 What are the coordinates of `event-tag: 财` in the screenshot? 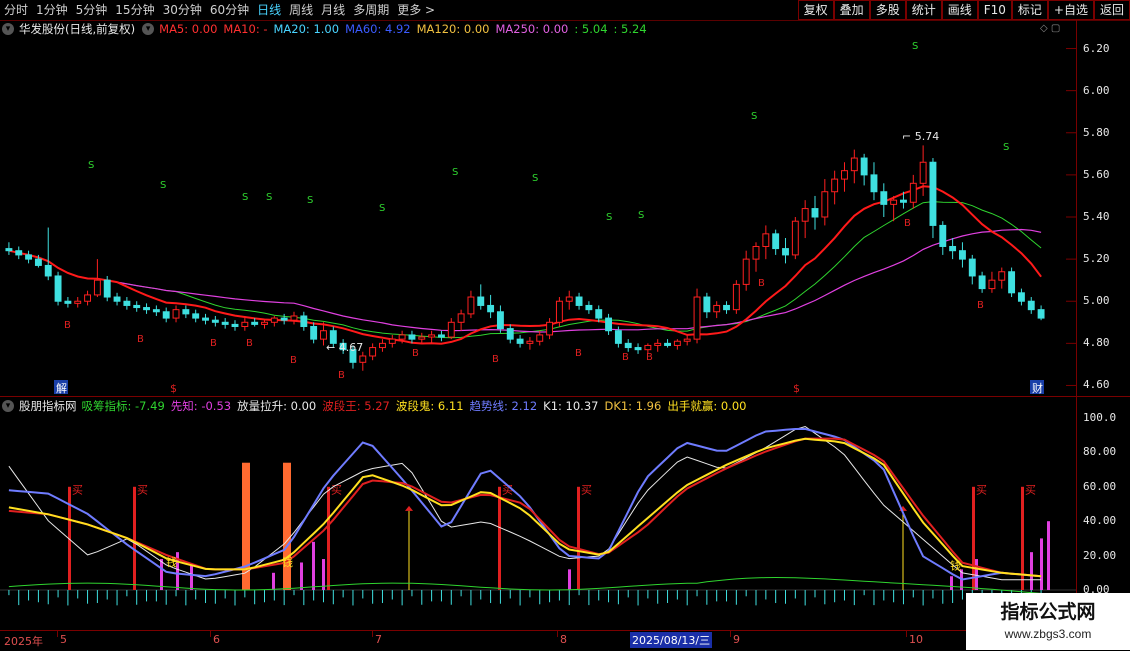 It's located at (1037, 387).